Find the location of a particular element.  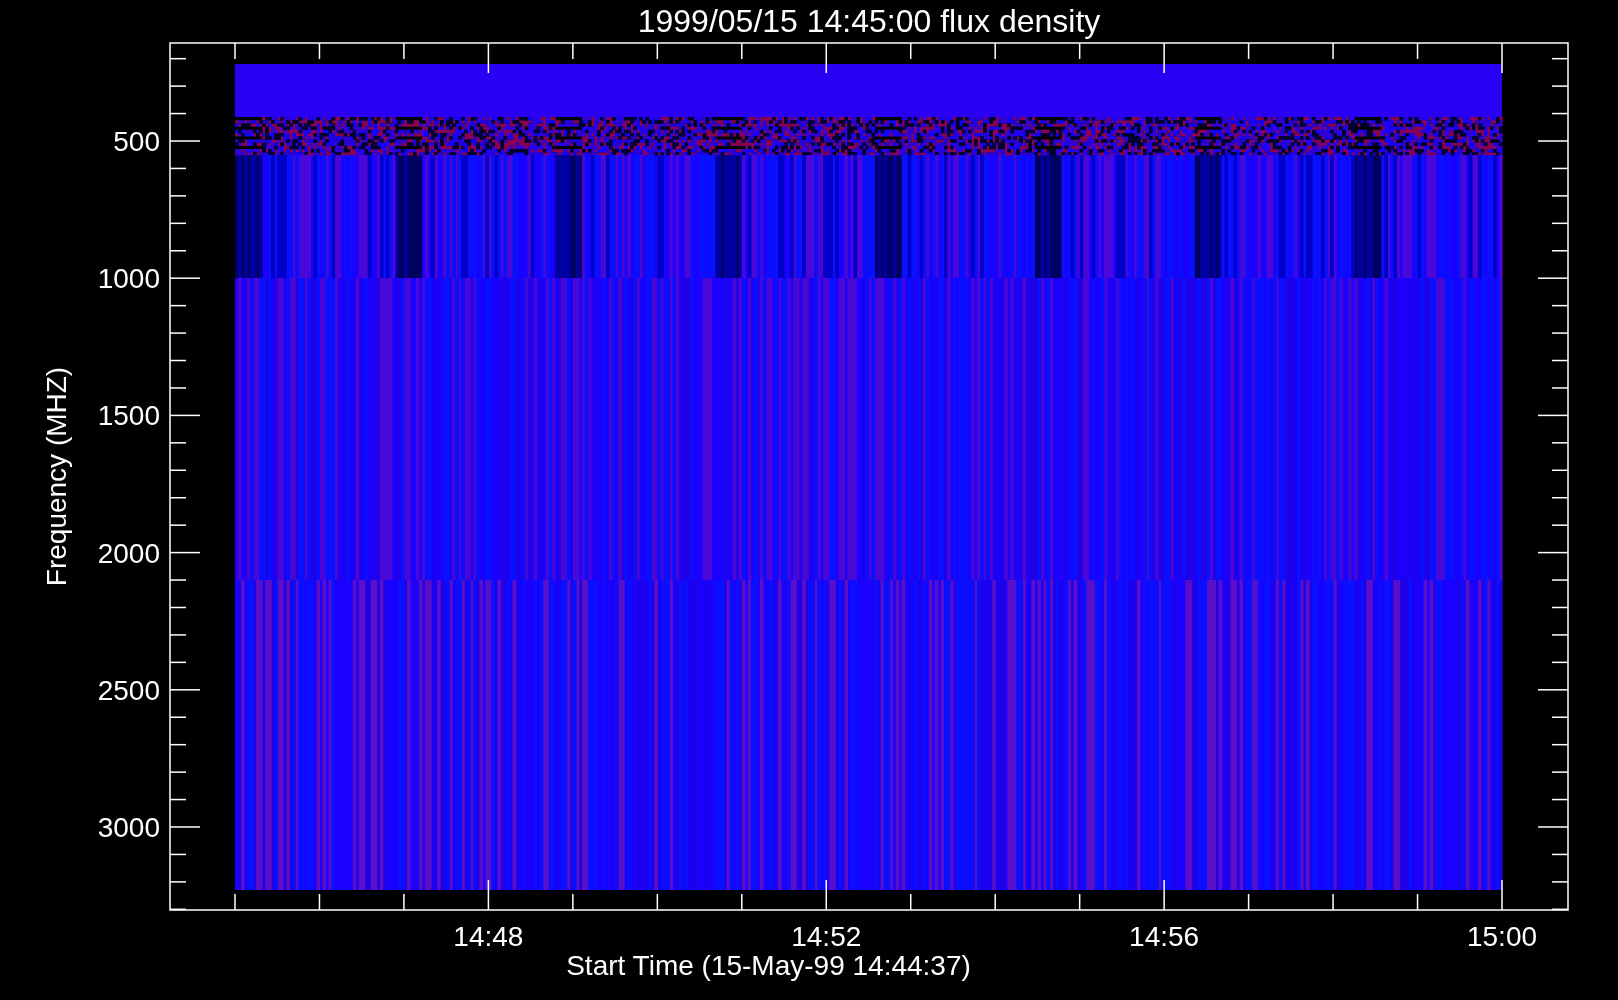

x-tick-label: 15:00 is located at coordinates (1502, 936).